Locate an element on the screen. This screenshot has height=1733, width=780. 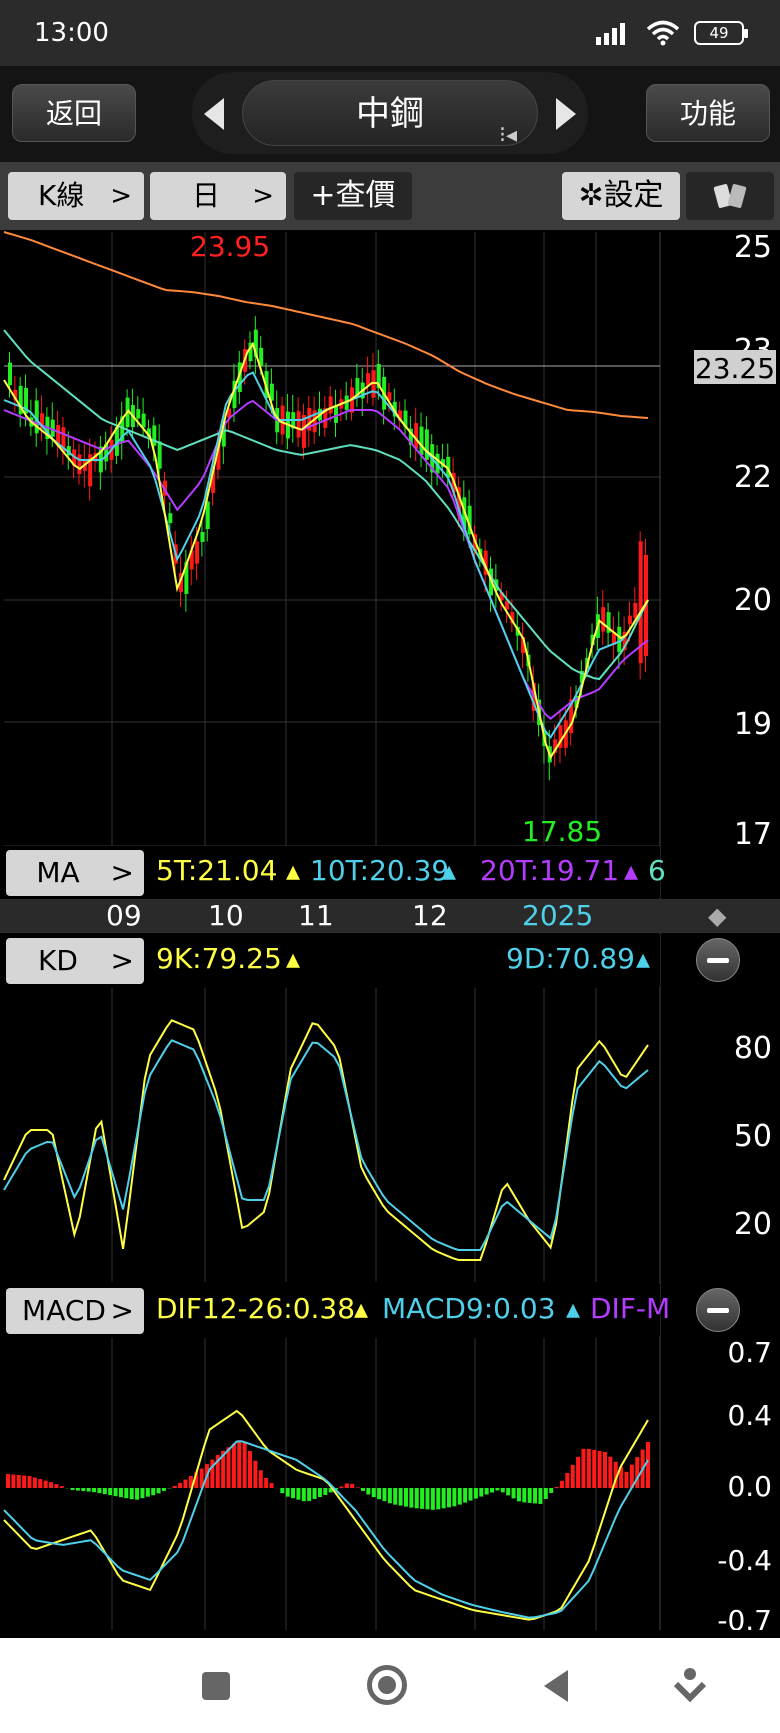
back-icon is located at coordinates (556, 1686).